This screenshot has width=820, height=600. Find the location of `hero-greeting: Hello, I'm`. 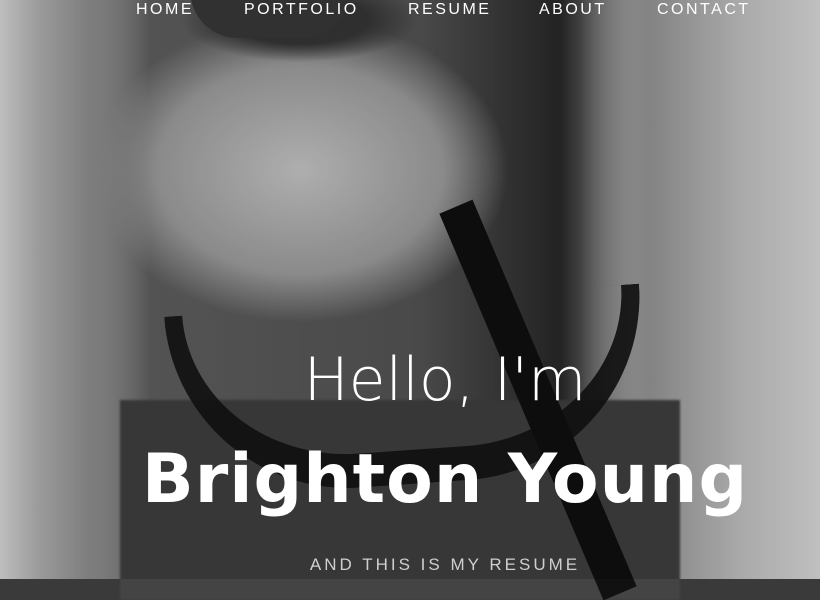

hero-greeting: Hello, I'm is located at coordinates (445, 380).